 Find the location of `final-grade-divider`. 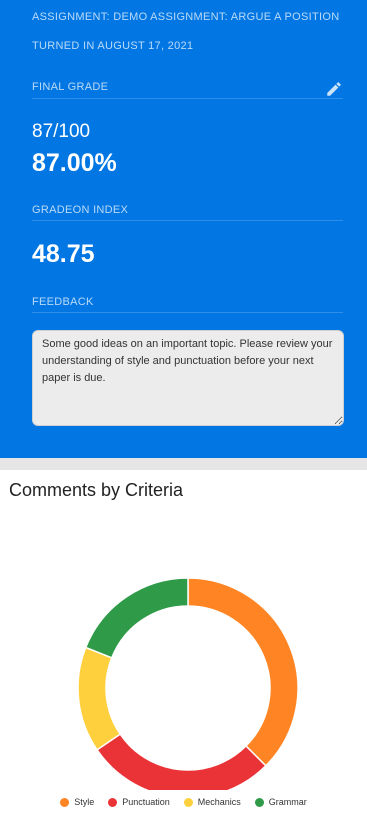

final-grade-divider is located at coordinates (187, 98).